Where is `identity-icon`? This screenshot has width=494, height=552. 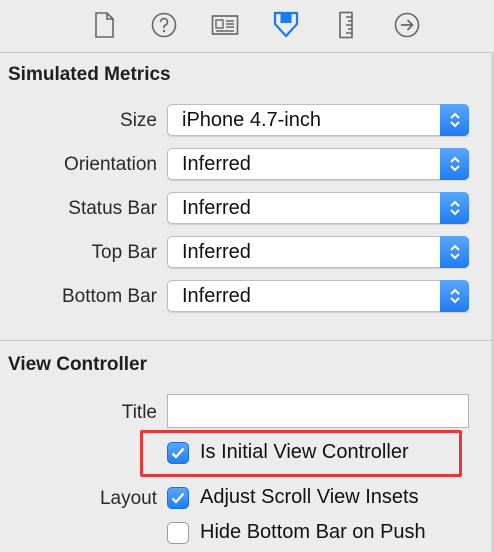 identity-icon is located at coordinates (225, 25).